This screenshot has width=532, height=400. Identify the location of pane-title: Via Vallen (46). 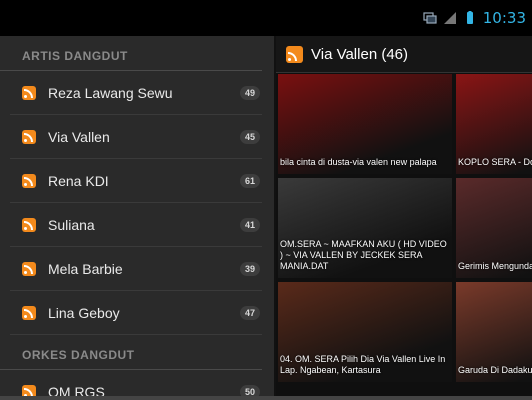
(360, 54).